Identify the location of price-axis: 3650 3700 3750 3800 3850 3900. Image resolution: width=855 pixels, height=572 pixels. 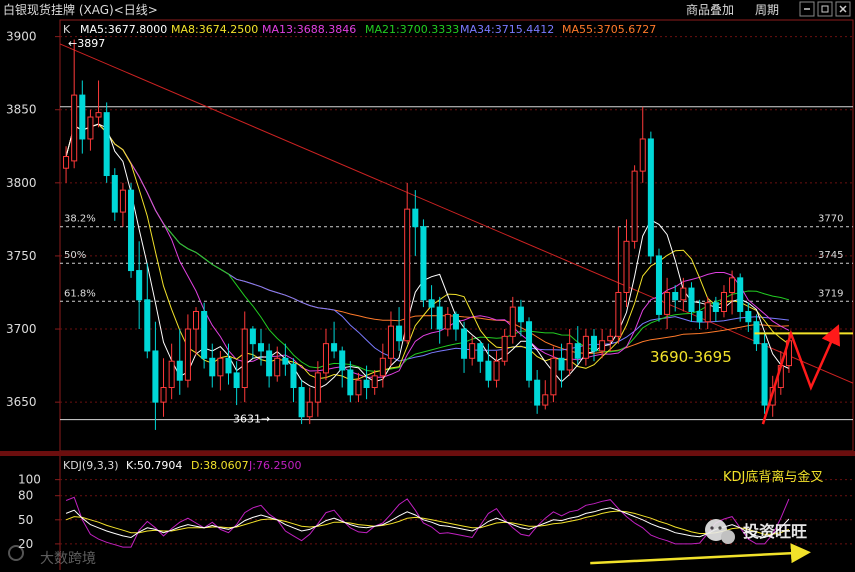
(33, 219).